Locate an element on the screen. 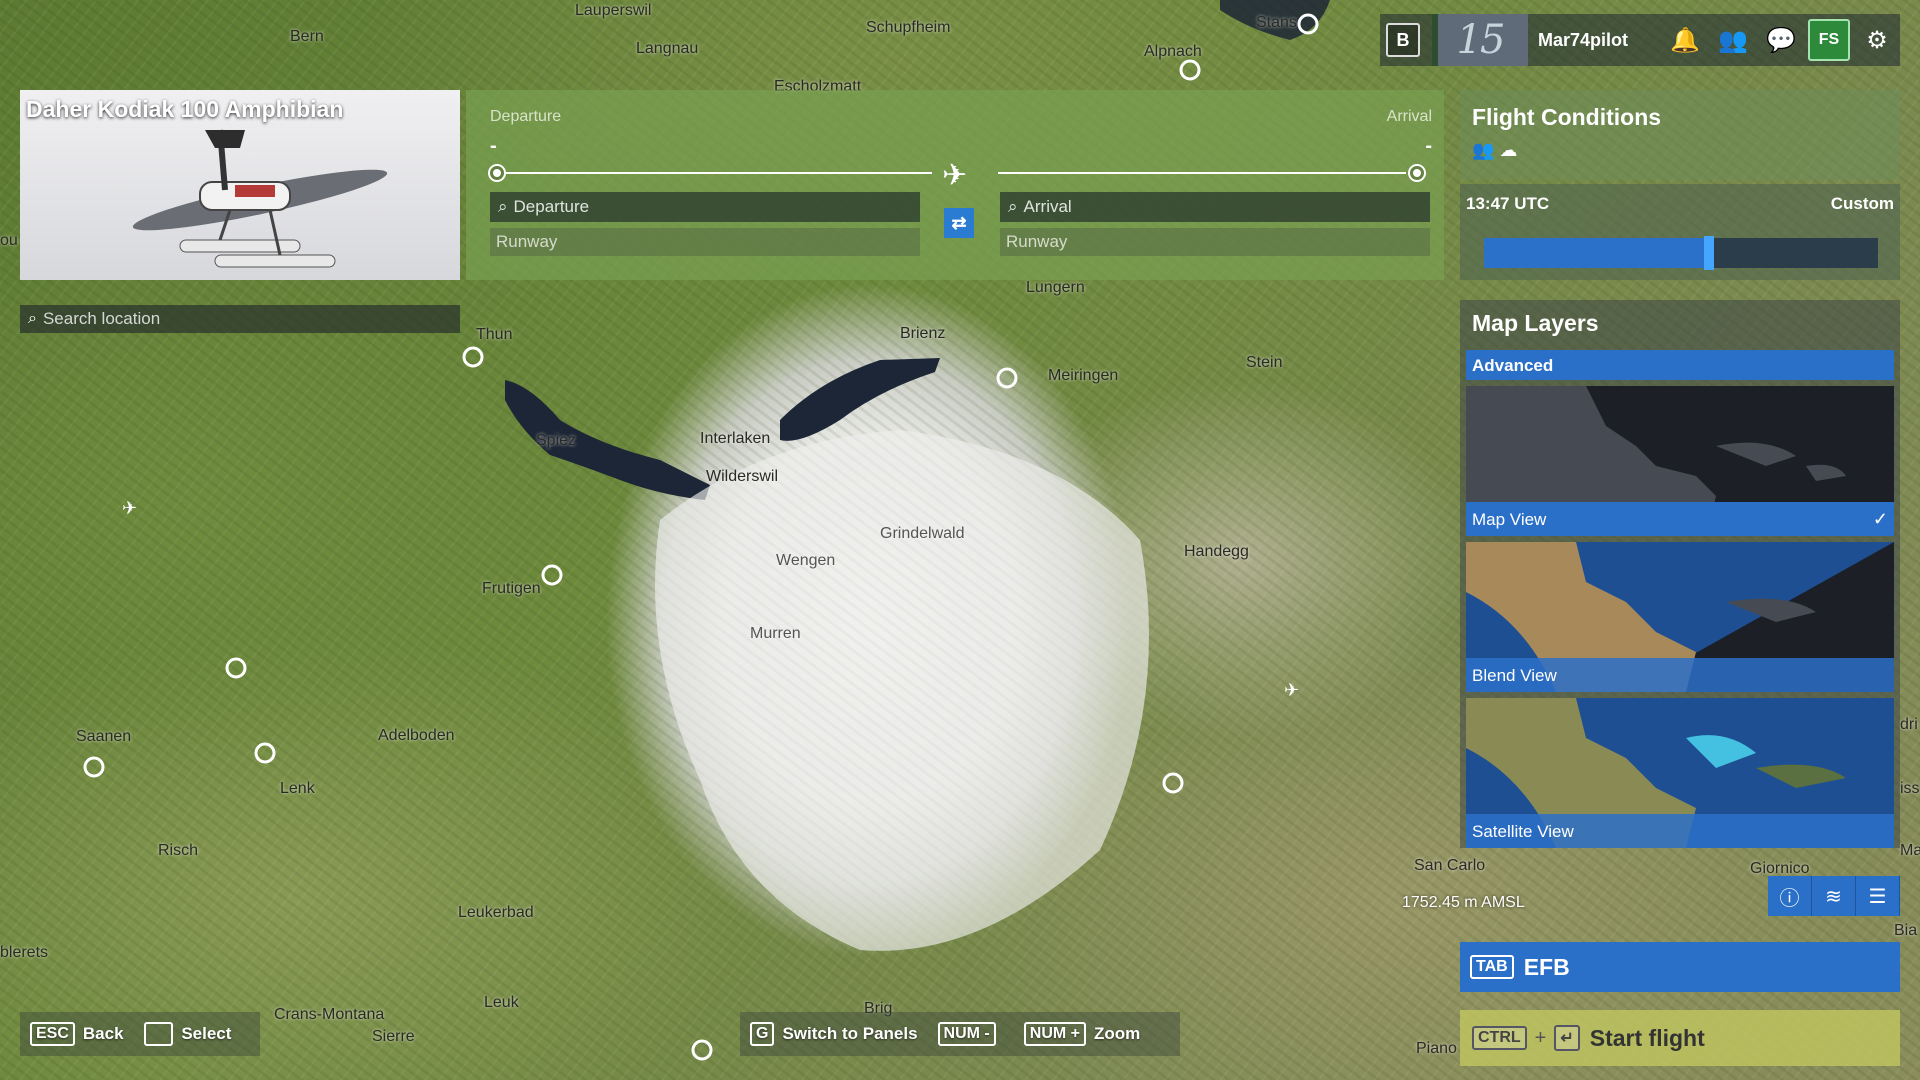 This screenshot has height=1080, width=1920. place-label: Lenk is located at coordinates (297, 788).